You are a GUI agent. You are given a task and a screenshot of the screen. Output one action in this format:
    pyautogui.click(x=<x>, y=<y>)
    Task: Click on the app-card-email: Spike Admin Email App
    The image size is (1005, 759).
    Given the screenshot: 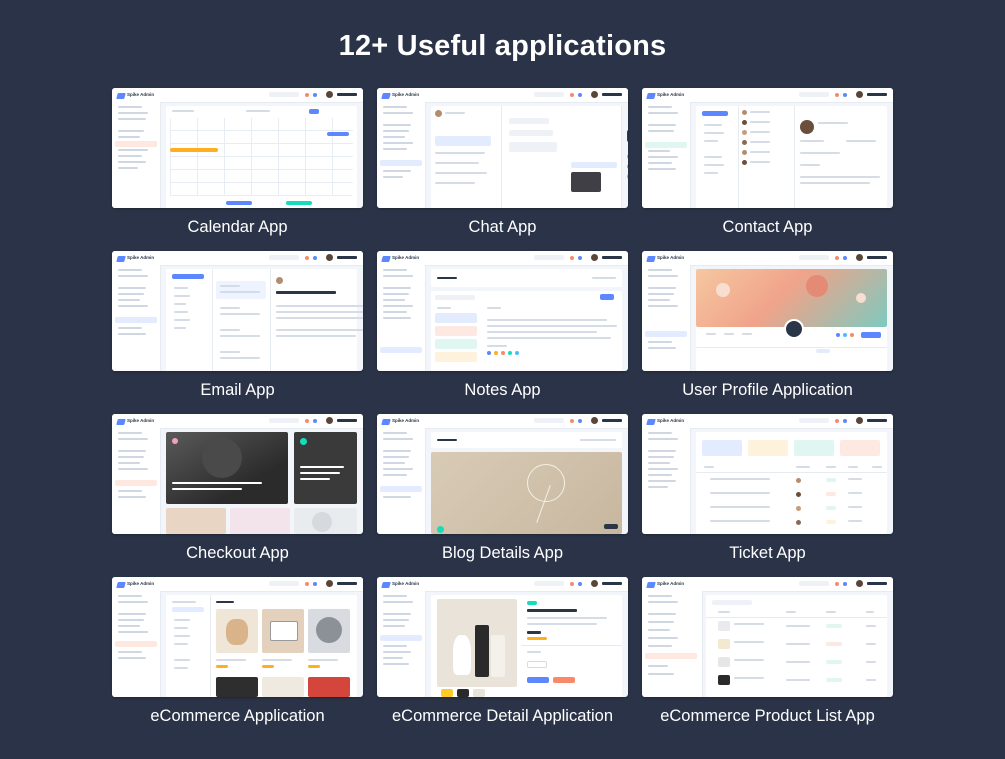 What is the action you would take?
    pyautogui.click(x=237, y=332)
    